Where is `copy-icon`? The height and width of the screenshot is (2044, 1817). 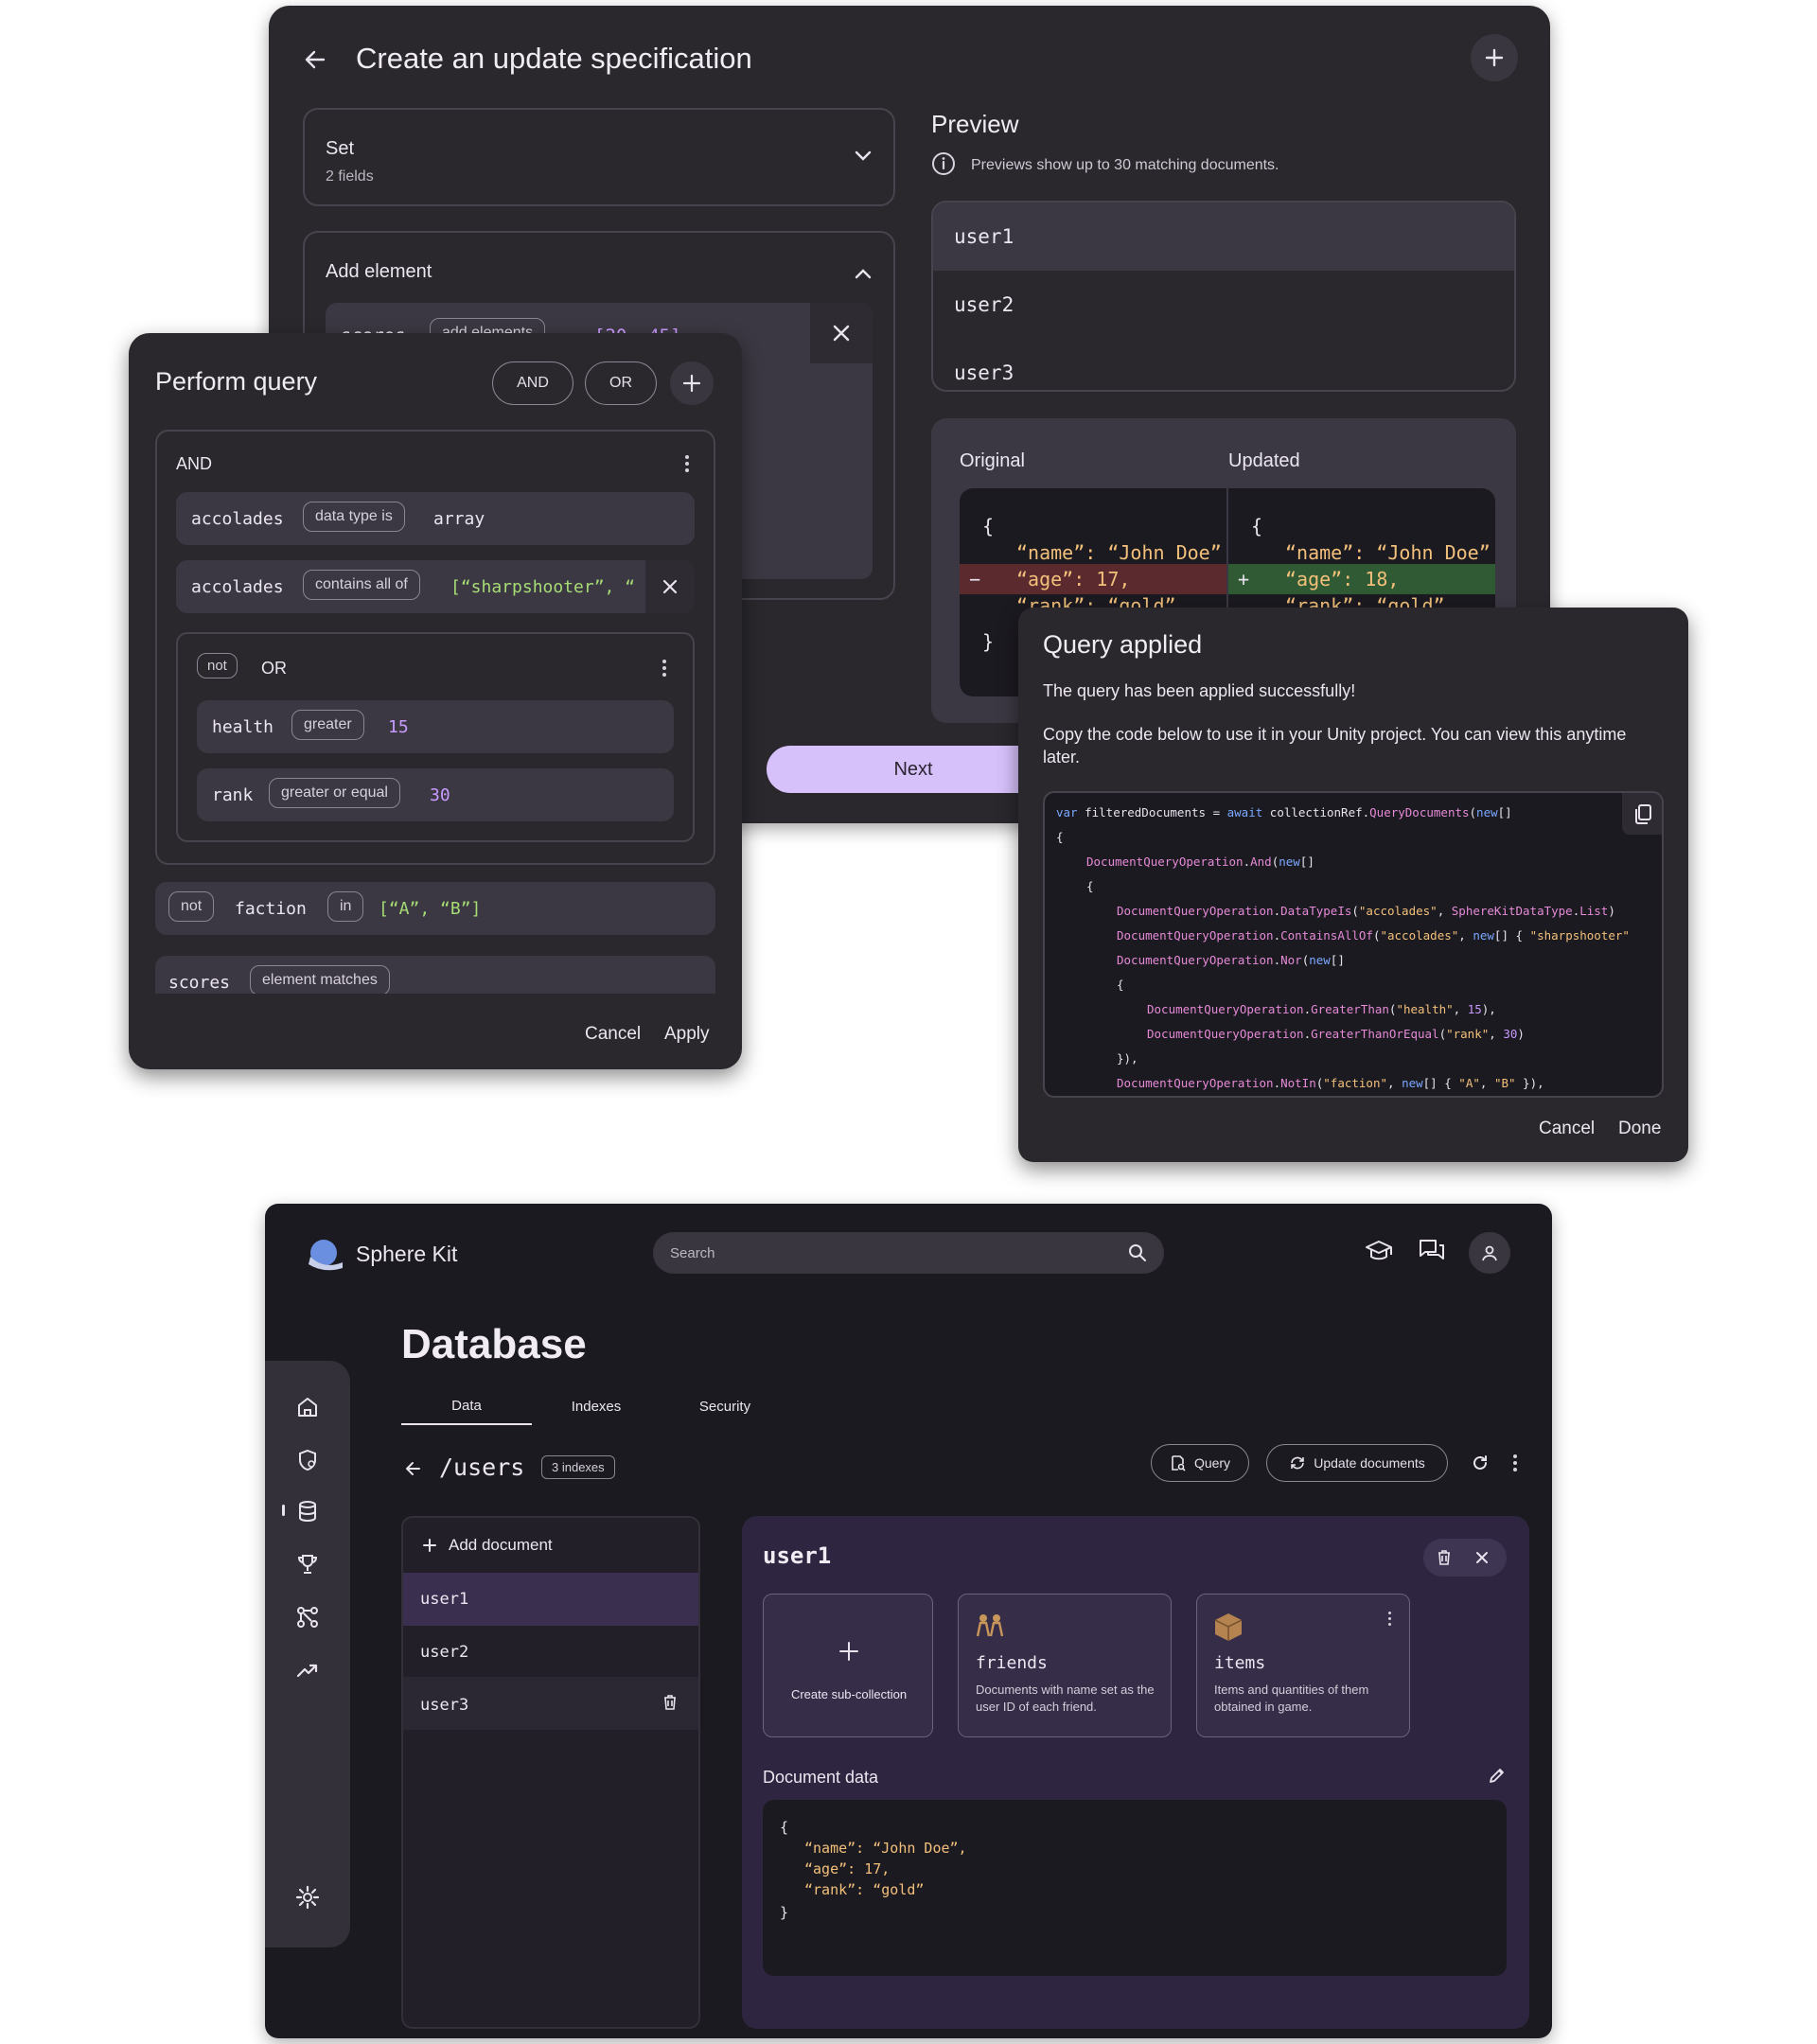 copy-icon is located at coordinates (1643, 814).